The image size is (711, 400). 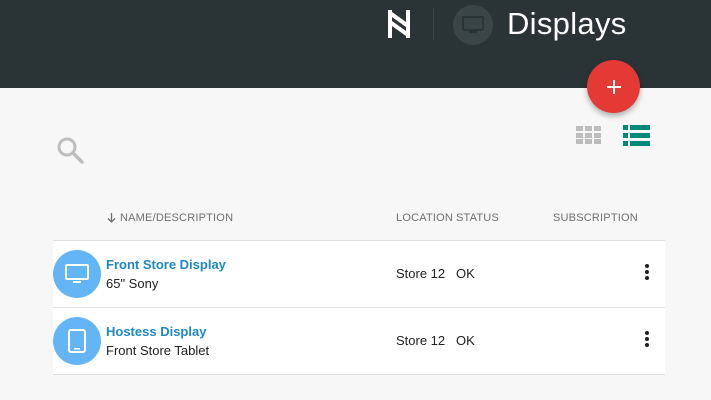 What do you see at coordinates (111, 218) in the screenshot?
I see `arrow-down-icon` at bounding box center [111, 218].